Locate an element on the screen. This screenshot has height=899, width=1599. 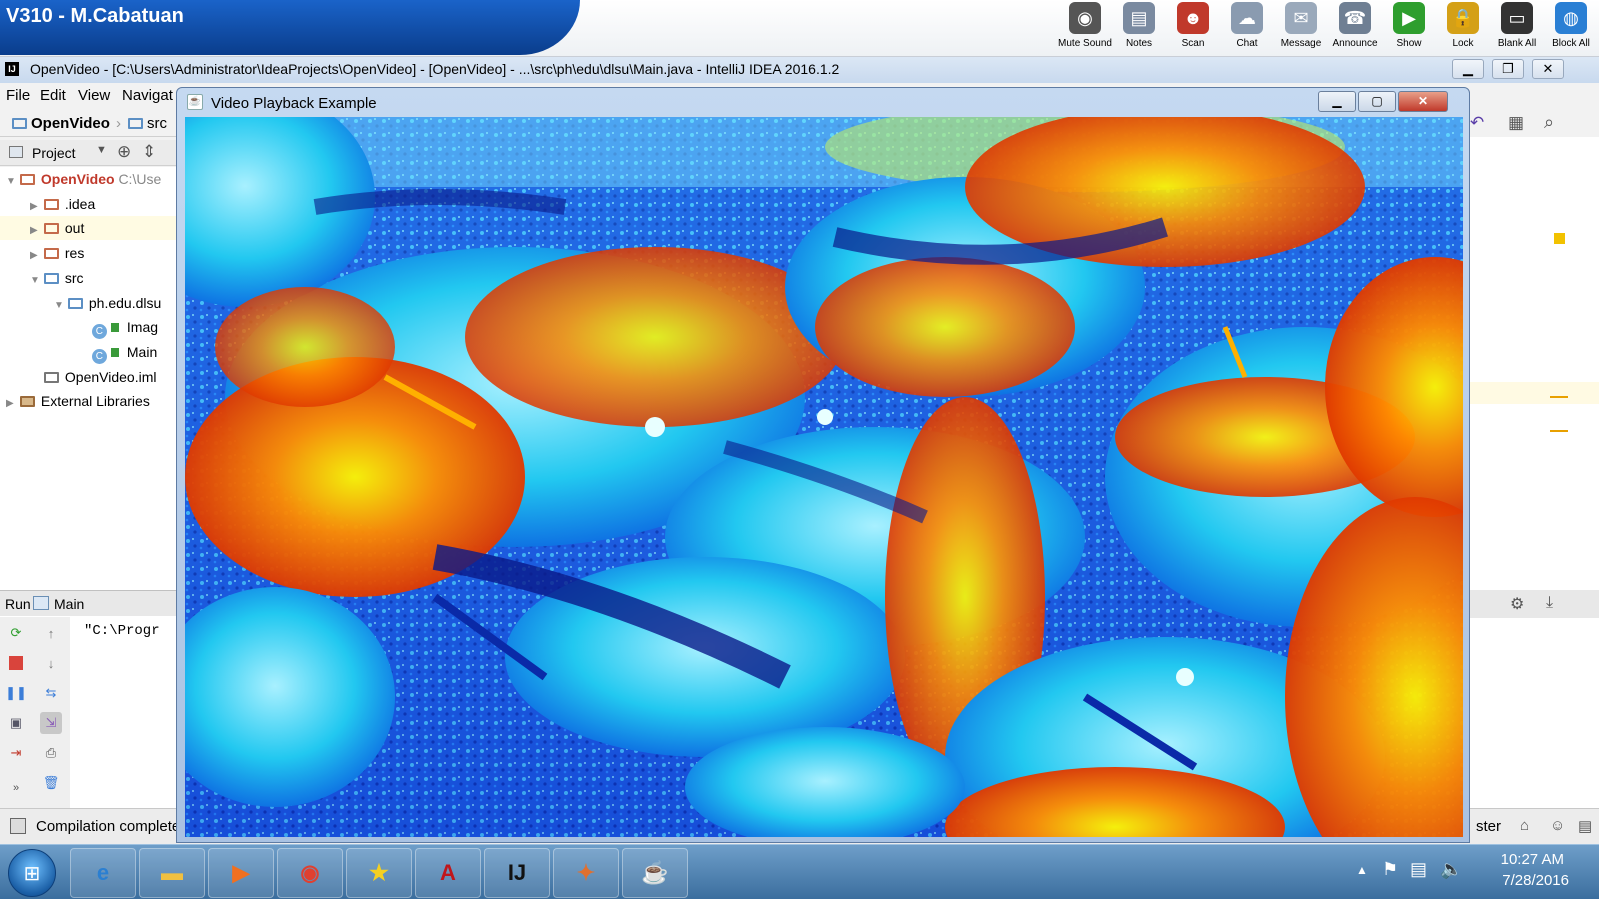
lock-status-icon: ⌂ is located at coordinates (1524, 825).